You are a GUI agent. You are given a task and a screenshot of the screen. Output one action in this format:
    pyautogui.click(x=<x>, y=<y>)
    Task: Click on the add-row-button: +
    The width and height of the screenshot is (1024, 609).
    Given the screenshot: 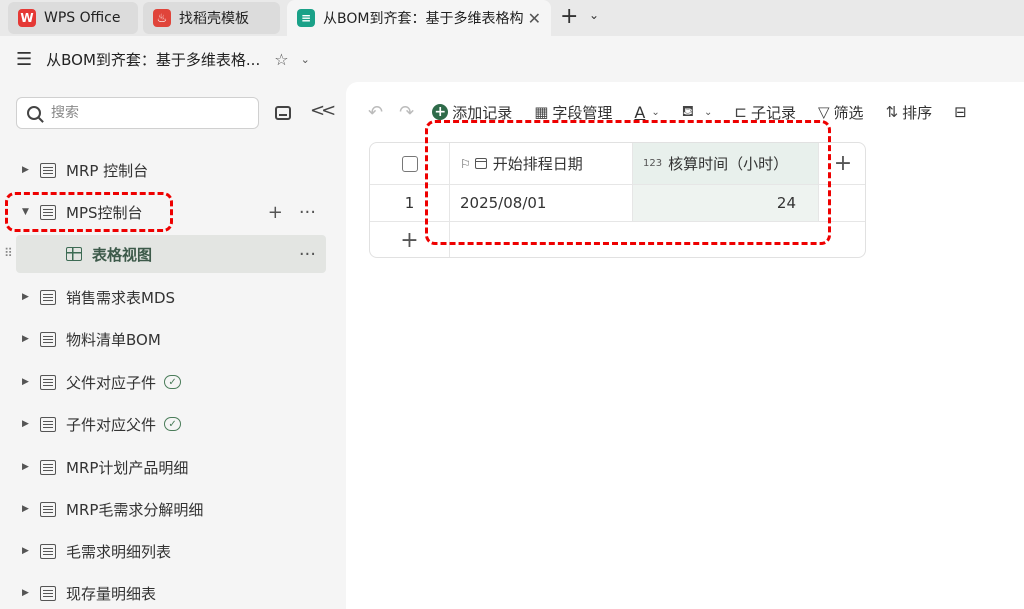 What is the action you would take?
    pyautogui.click(x=410, y=239)
    